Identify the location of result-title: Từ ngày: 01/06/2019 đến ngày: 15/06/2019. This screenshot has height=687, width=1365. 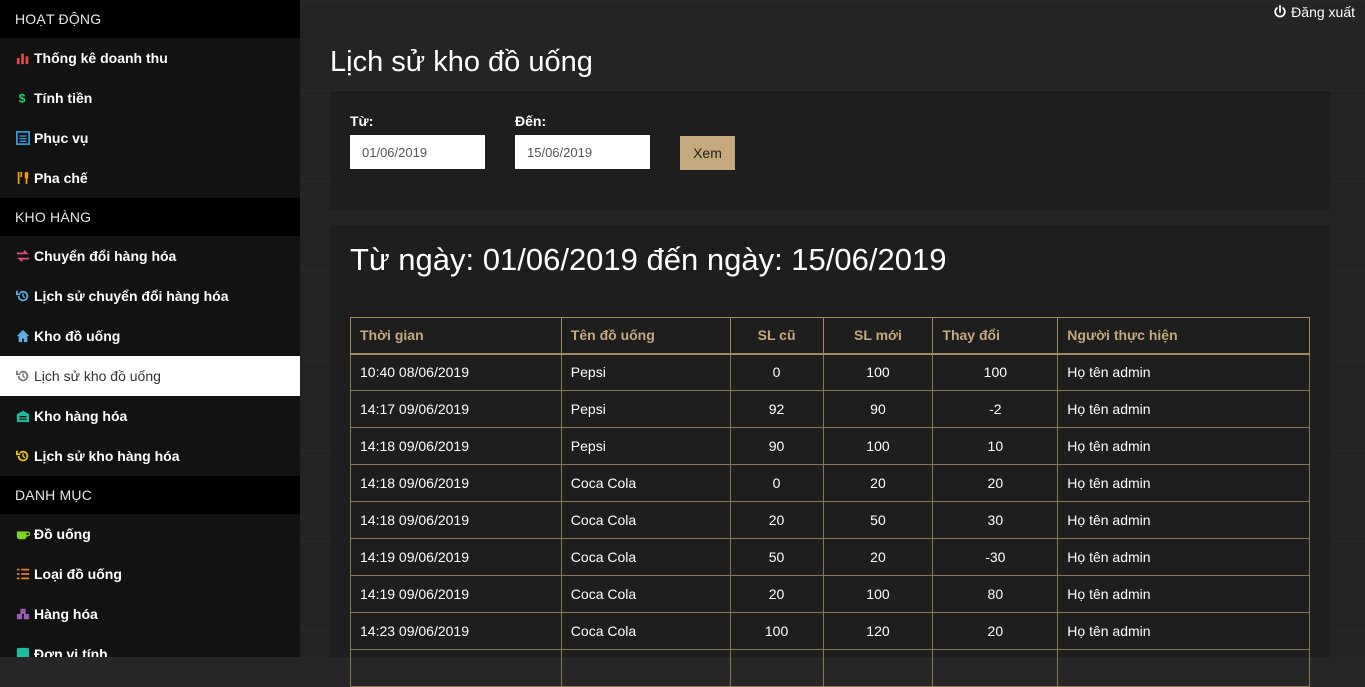
(648, 259).